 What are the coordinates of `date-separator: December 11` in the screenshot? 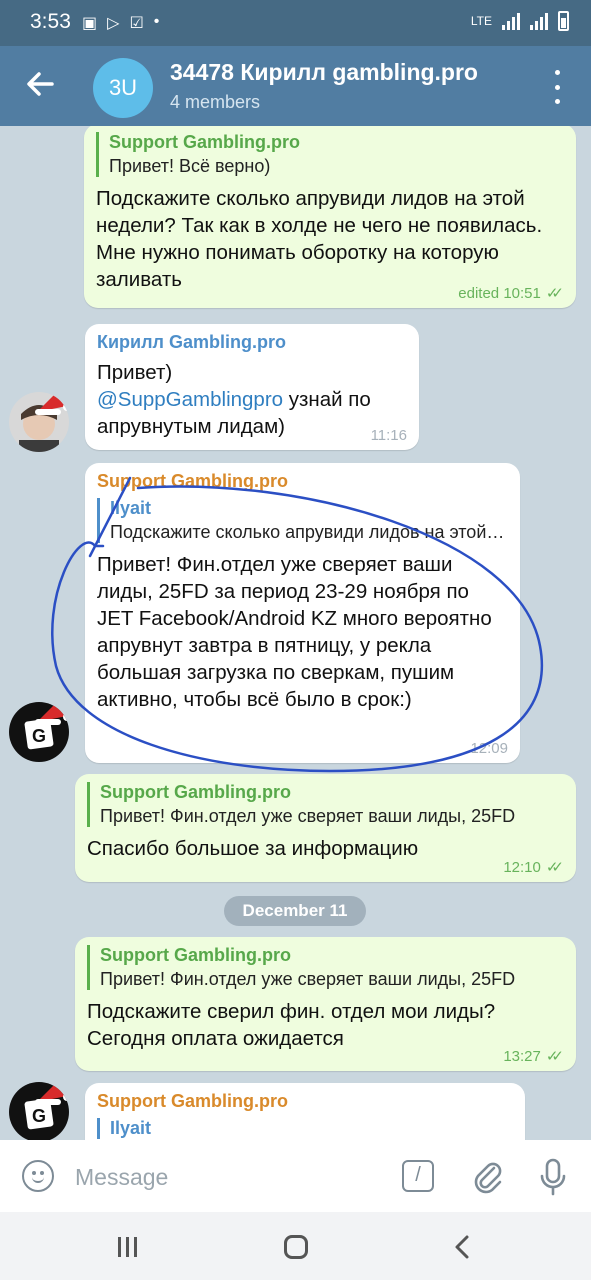 It's located at (295, 911).